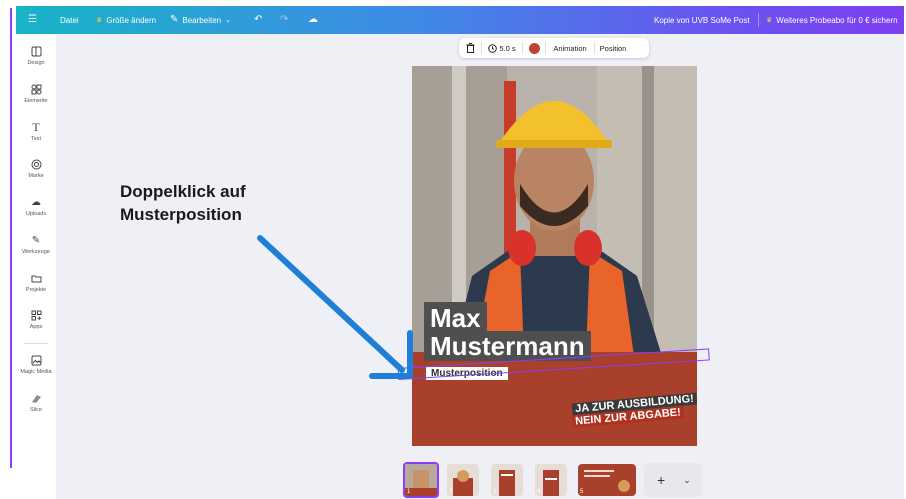 The height and width of the screenshot is (499, 906). What do you see at coordinates (539, 492) in the screenshot?
I see `page-number: 4` at bounding box center [539, 492].